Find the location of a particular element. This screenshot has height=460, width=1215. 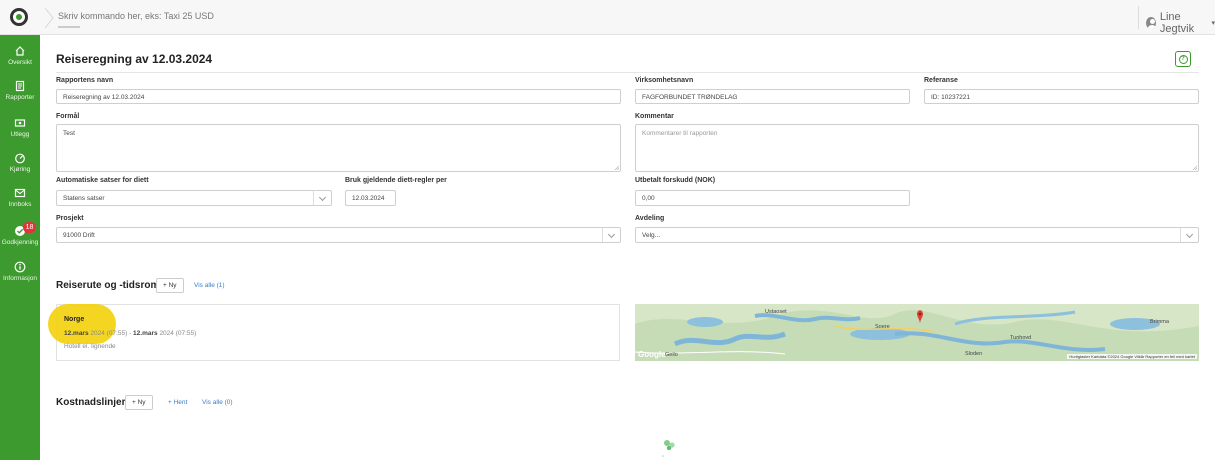

command-underline is located at coordinates (69, 27).